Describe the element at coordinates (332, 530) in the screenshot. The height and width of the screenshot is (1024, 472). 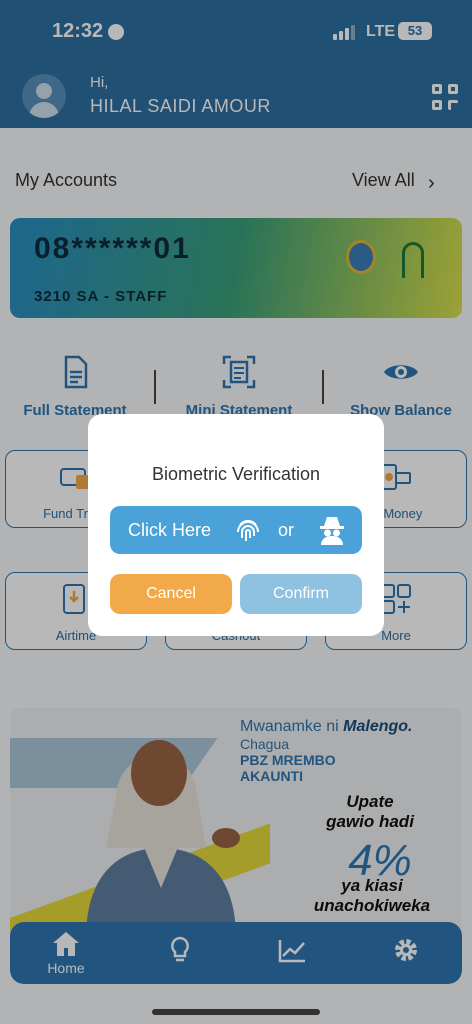
I see `incognito-icon` at that location.